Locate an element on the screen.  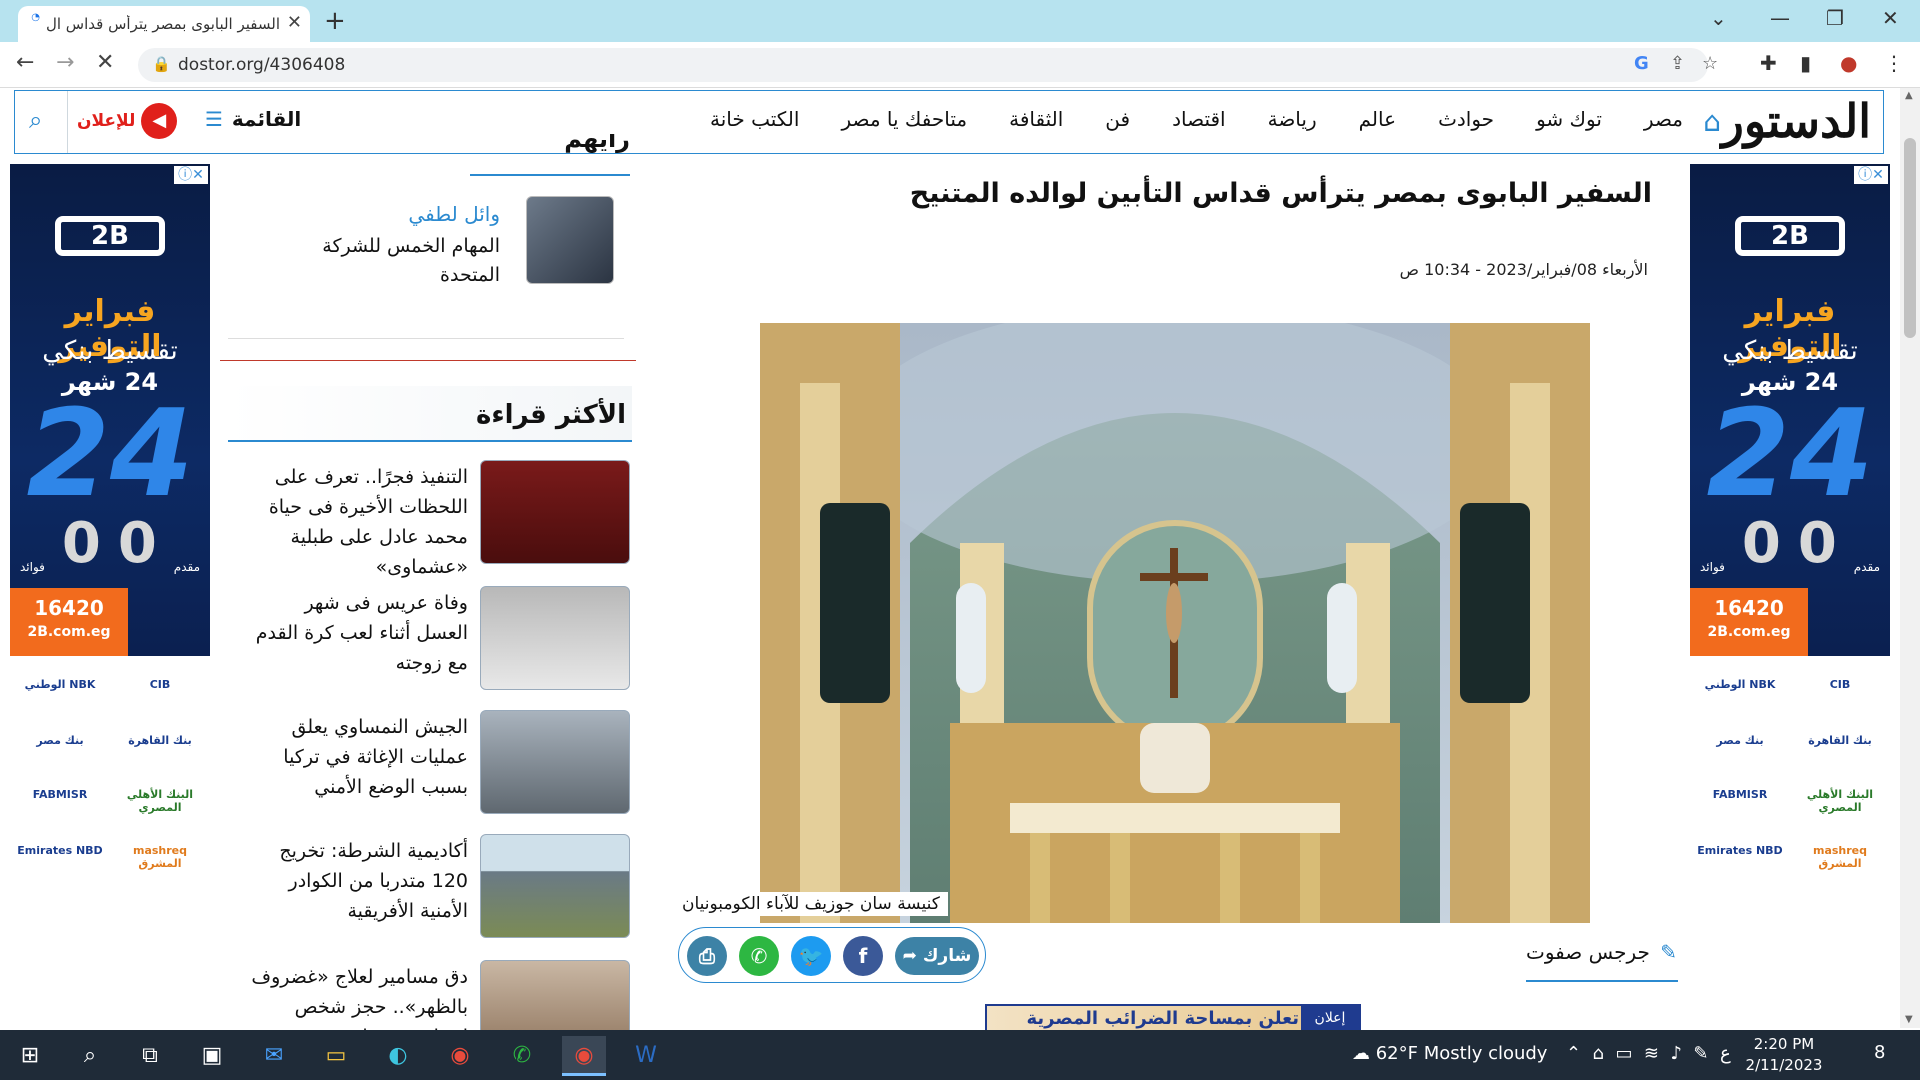
ad-site: 2B.com.eg is located at coordinates (1749, 632).